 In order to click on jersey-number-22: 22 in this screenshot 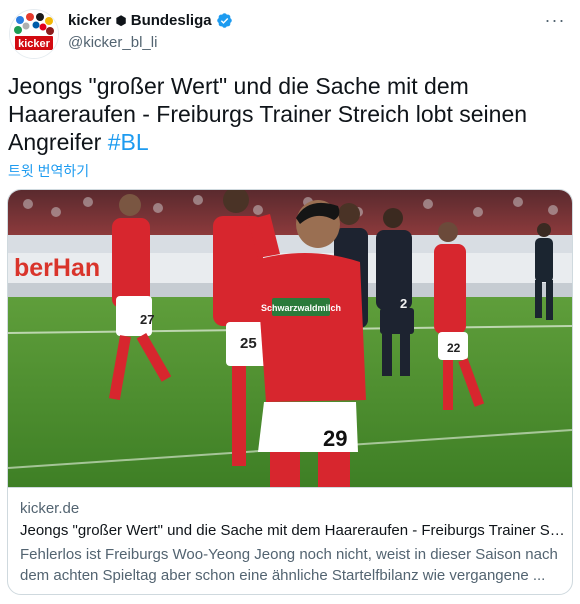, I will do `click(454, 348)`.